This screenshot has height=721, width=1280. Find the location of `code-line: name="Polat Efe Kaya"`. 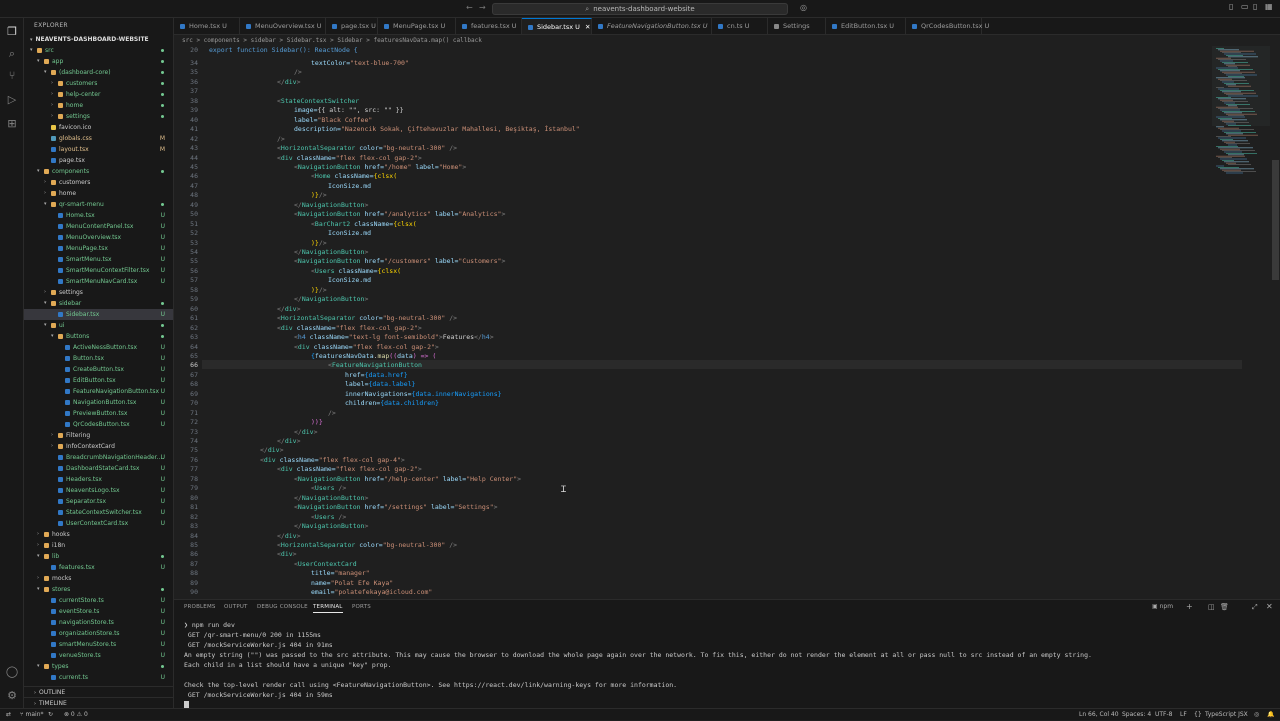

code-line: name="Polat Efe Kaya" is located at coordinates (352, 583).